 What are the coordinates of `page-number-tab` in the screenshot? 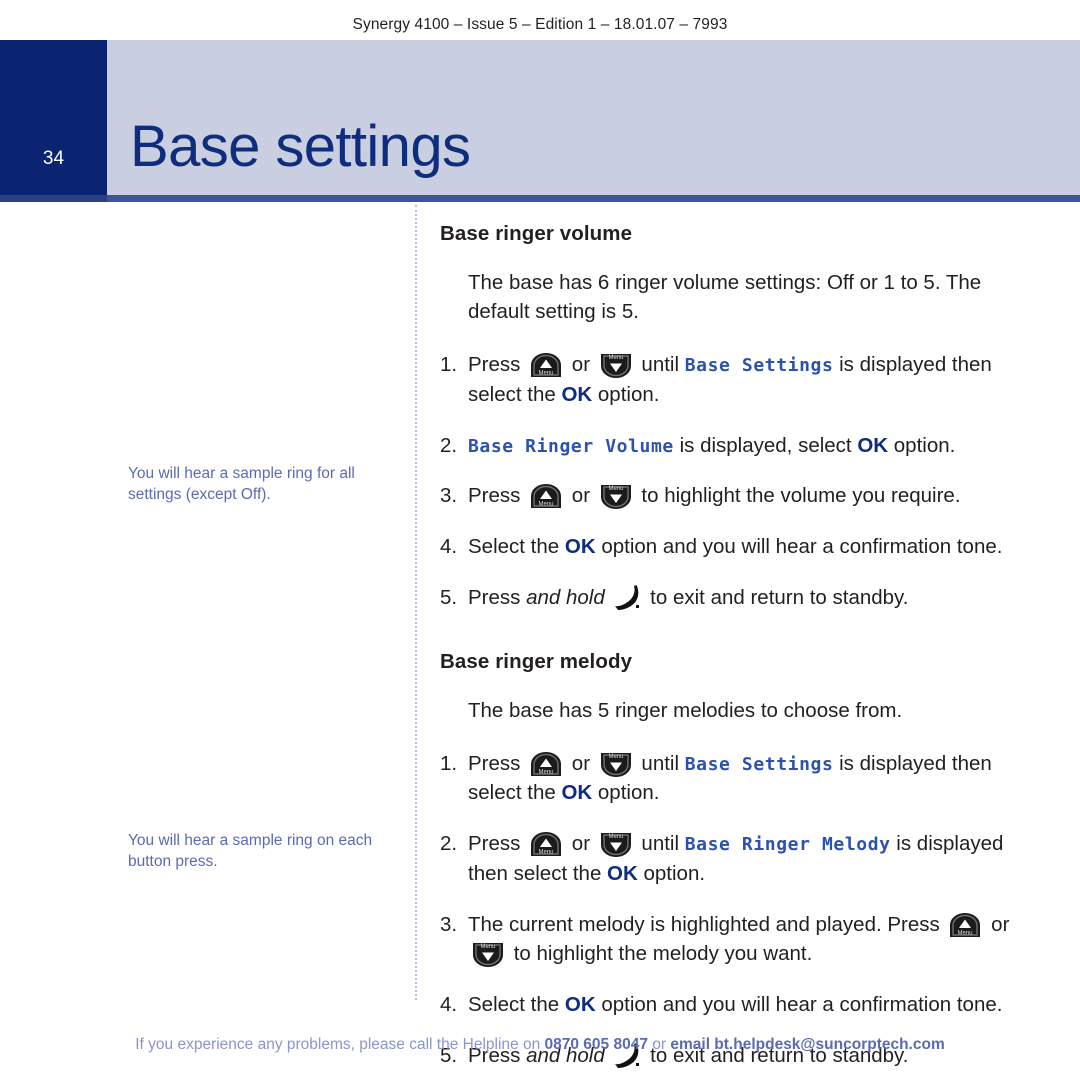 It's located at (53, 117).